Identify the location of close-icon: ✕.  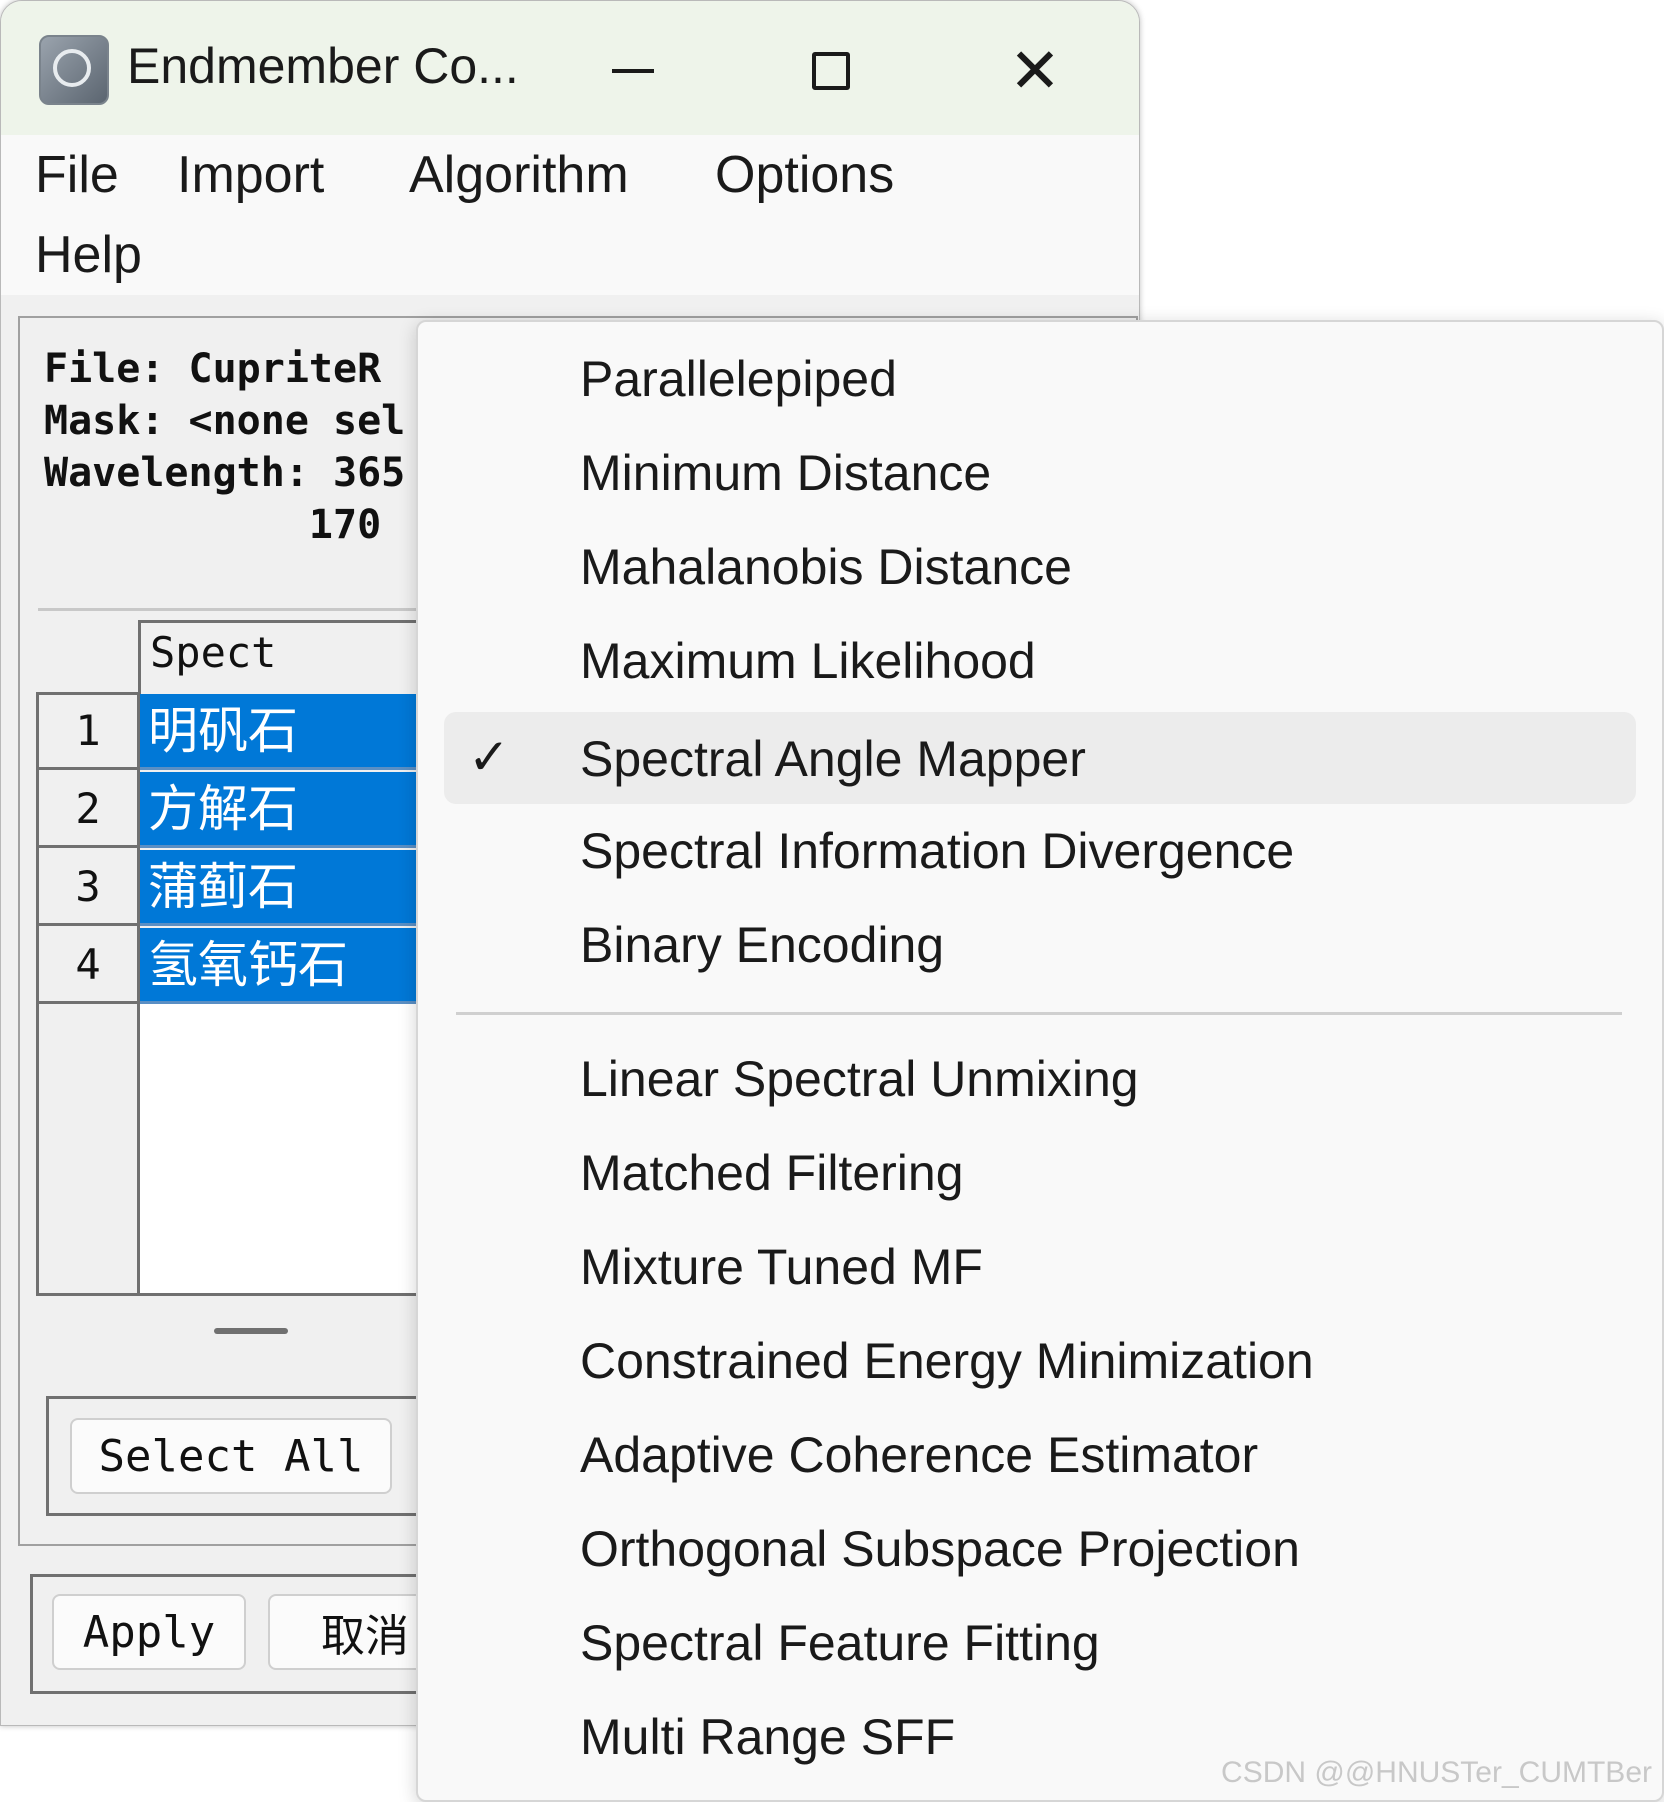
(1035, 70).